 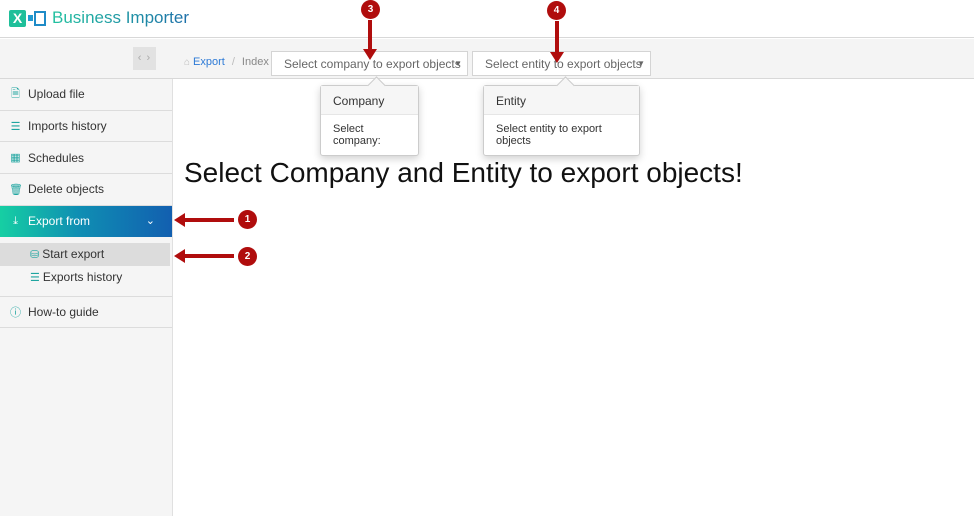 I want to click on submenu-item-label: Start export, so click(x=73, y=254).